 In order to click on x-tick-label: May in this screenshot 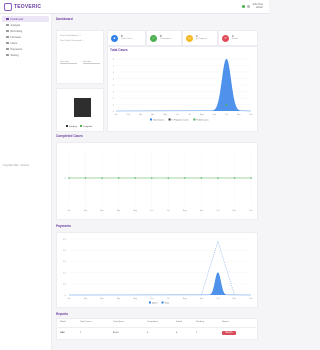, I will do `click(135, 211)`.